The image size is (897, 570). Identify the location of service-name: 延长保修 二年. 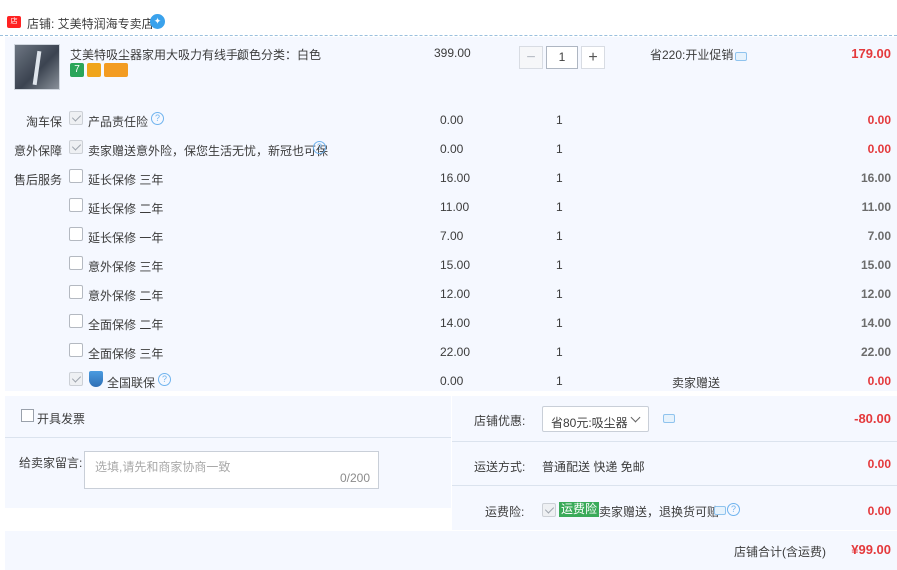
(126, 209).